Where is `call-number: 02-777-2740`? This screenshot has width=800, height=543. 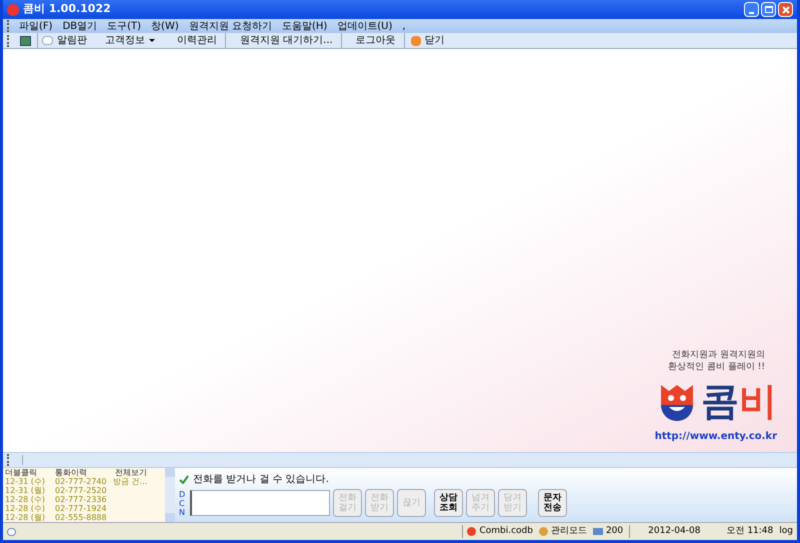 call-number: 02-777-2740 is located at coordinates (81, 481).